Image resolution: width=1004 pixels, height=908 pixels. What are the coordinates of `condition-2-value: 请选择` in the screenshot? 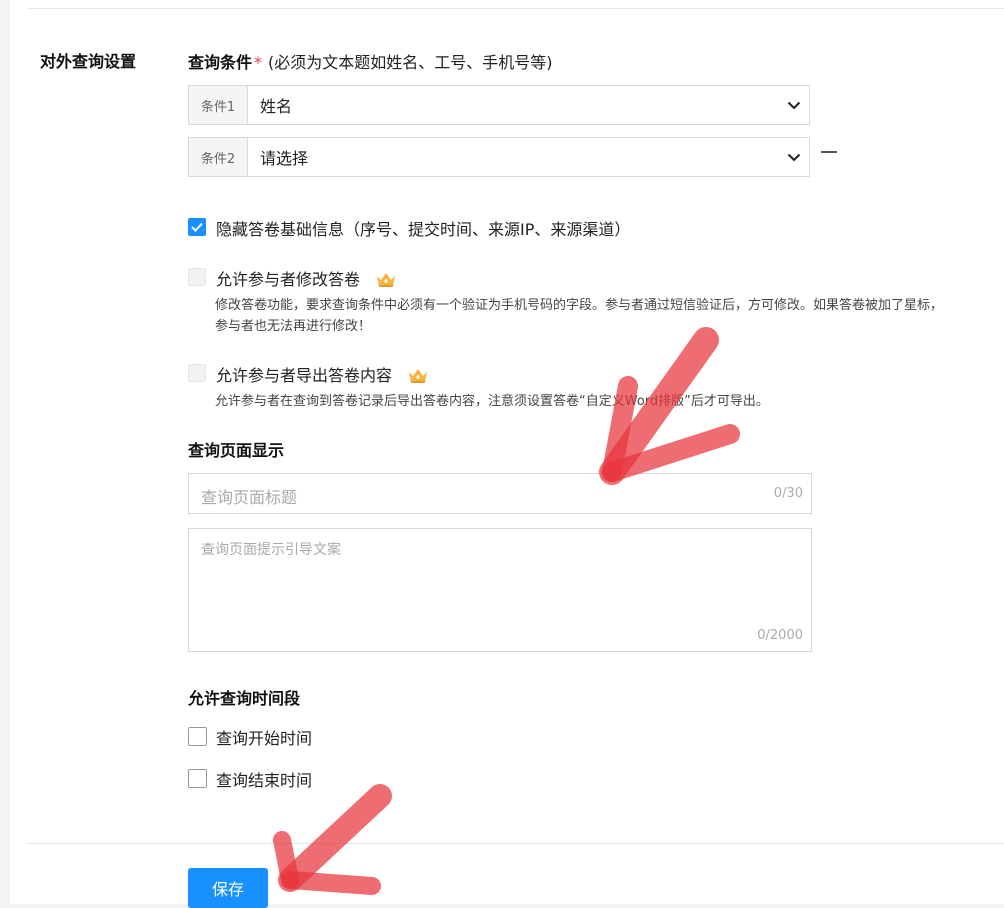 It's located at (284, 158).